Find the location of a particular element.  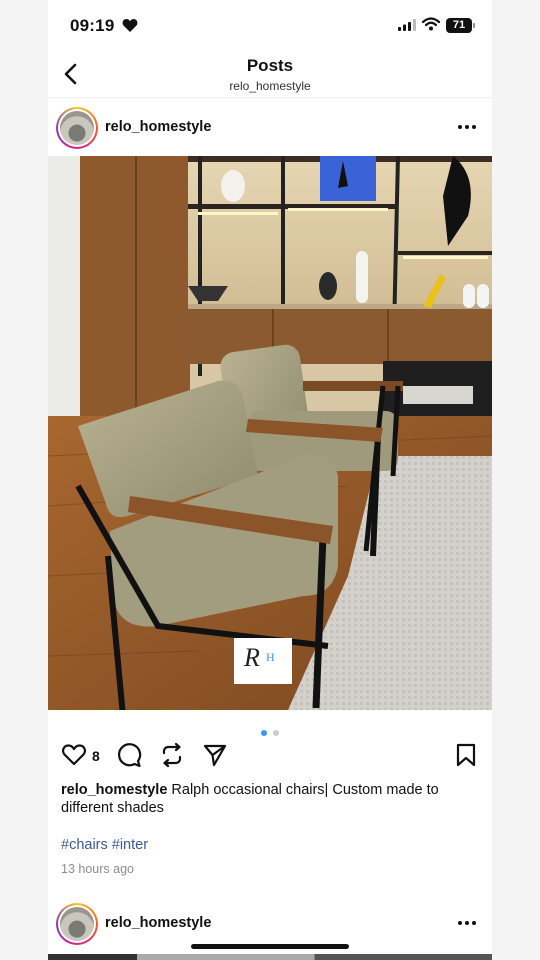

hashtag-link: #inter is located at coordinates (130, 845).